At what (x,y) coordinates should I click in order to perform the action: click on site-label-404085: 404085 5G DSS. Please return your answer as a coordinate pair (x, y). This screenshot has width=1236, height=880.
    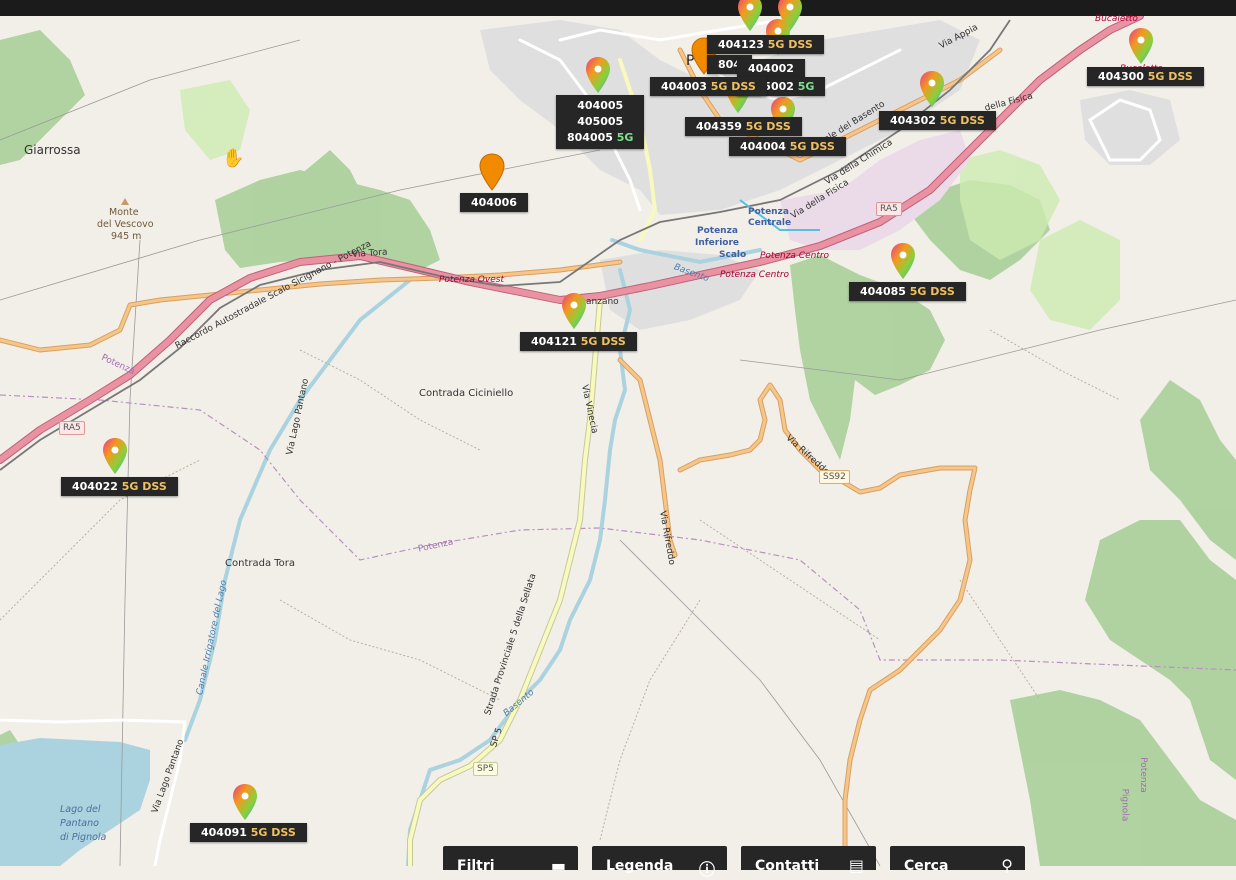
    Looking at the image, I should click on (907, 291).